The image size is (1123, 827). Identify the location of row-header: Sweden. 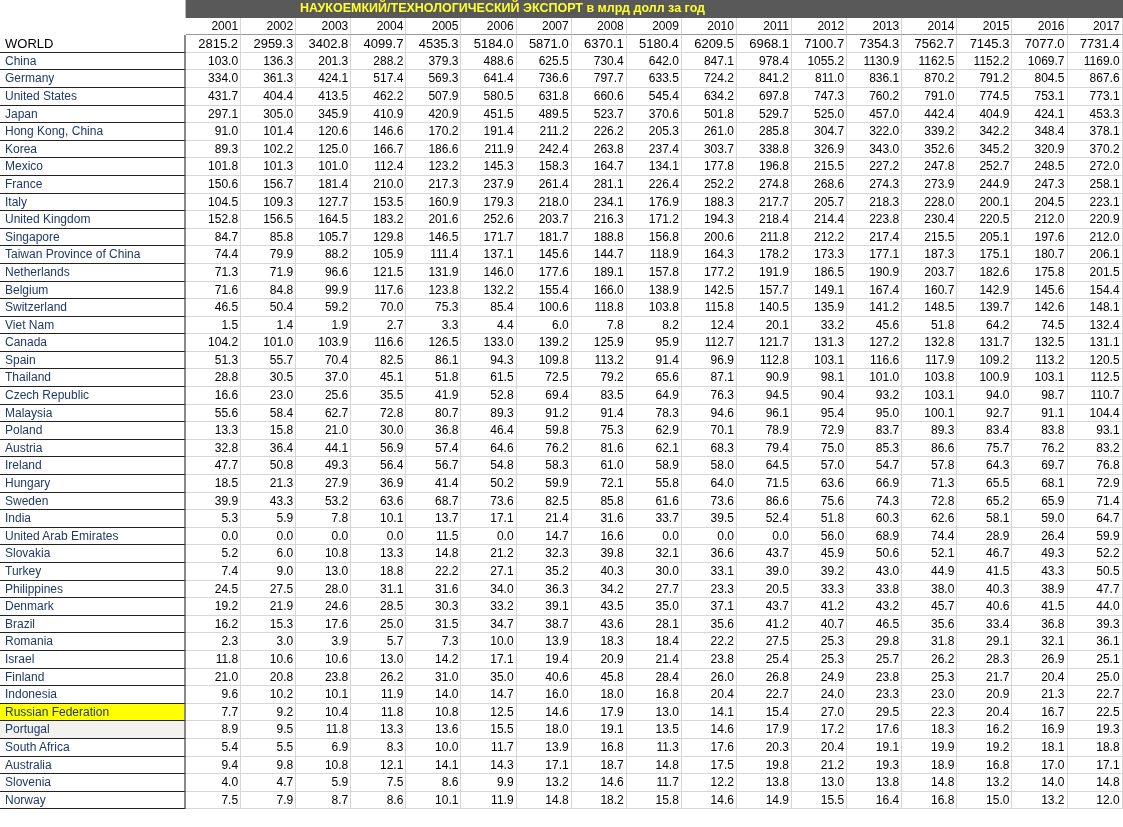
(93, 501).